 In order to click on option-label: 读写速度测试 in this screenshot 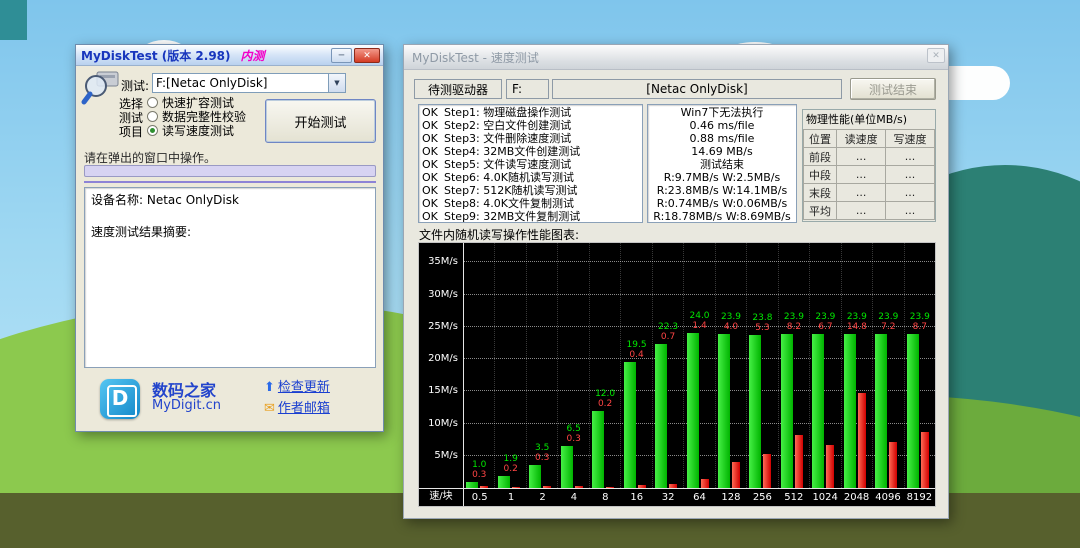, I will do `click(198, 130)`.